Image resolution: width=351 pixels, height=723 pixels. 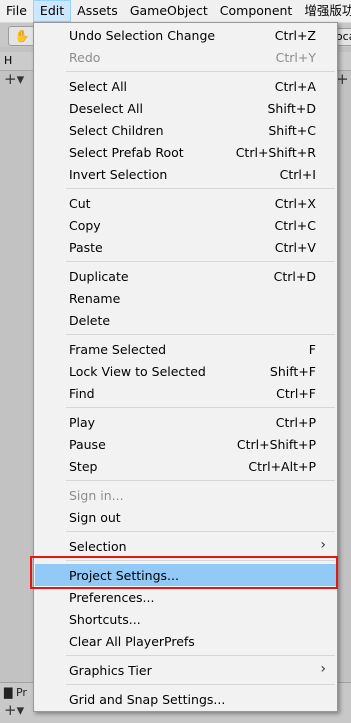 What do you see at coordinates (185, 393) in the screenshot?
I see `menu-item-find: Find Ctrl+F` at bounding box center [185, 393].